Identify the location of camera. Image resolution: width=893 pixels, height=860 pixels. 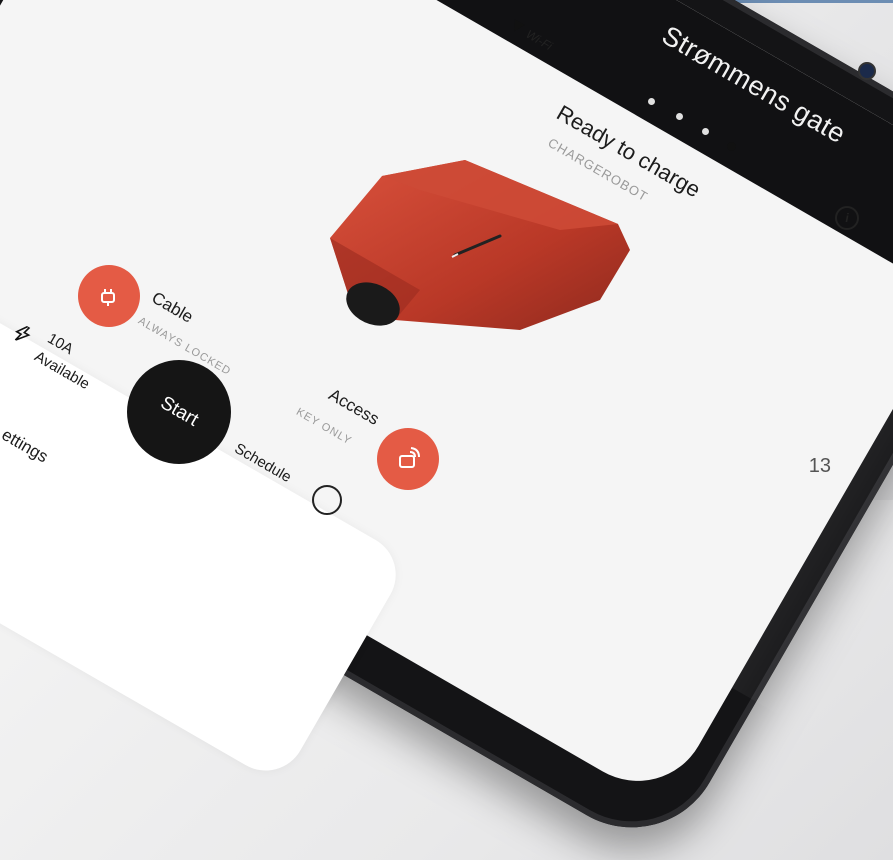
(867, 71).